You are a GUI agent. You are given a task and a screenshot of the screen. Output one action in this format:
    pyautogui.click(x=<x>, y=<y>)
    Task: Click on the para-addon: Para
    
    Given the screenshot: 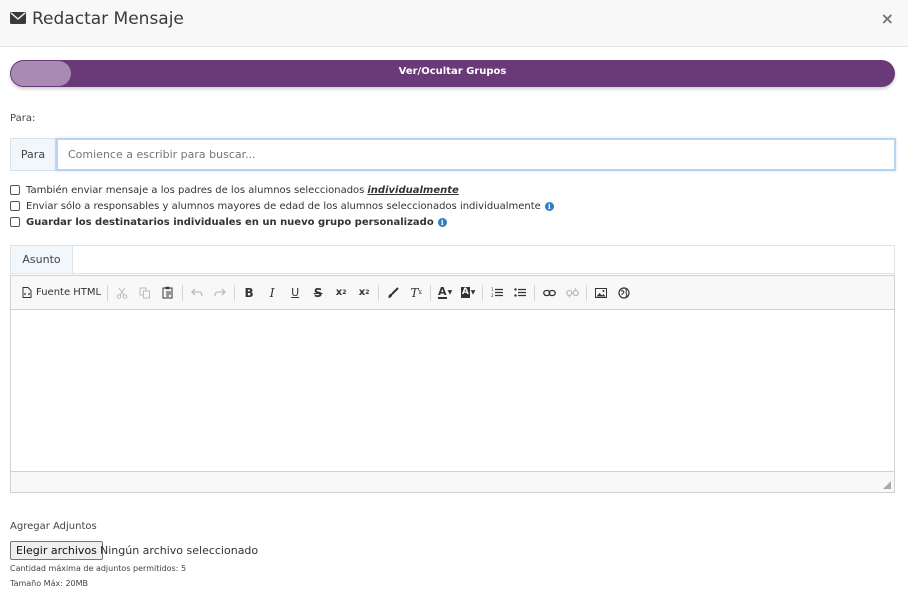 What is the action you would take?
    pyautogui.click(x=33, y=154)
    